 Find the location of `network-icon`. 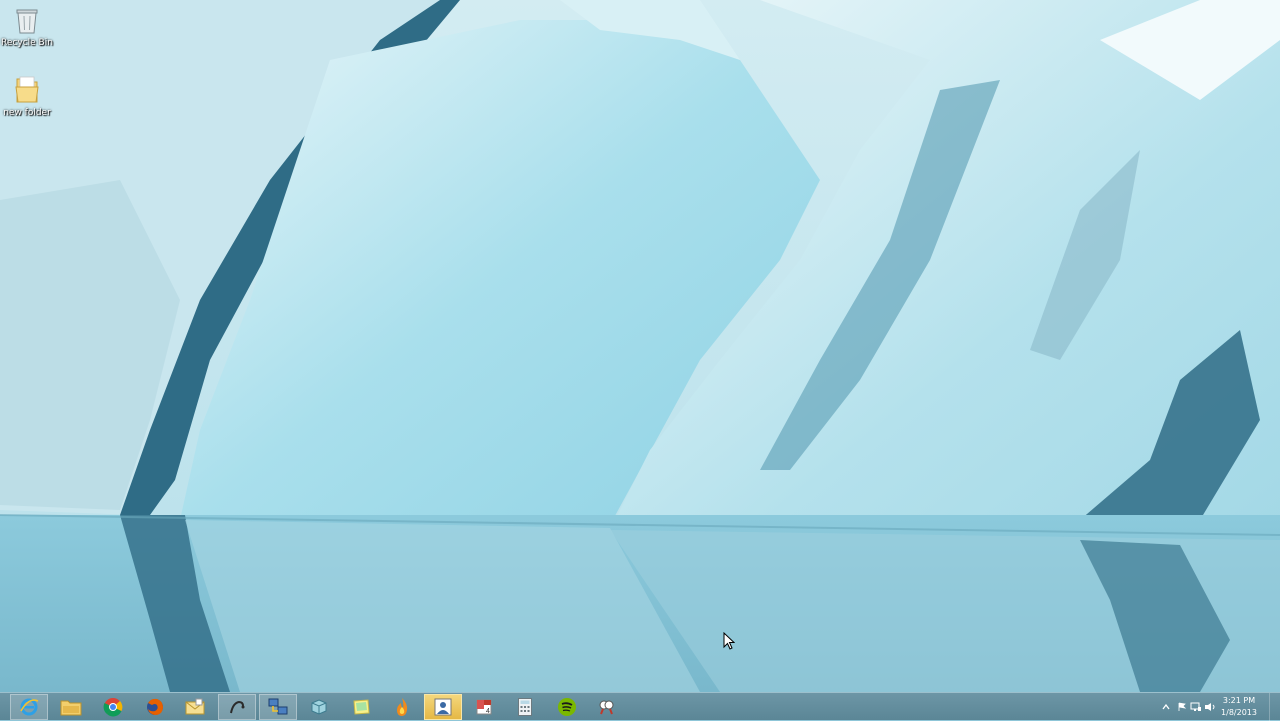

network-icon is located at coordinates (278, 706).